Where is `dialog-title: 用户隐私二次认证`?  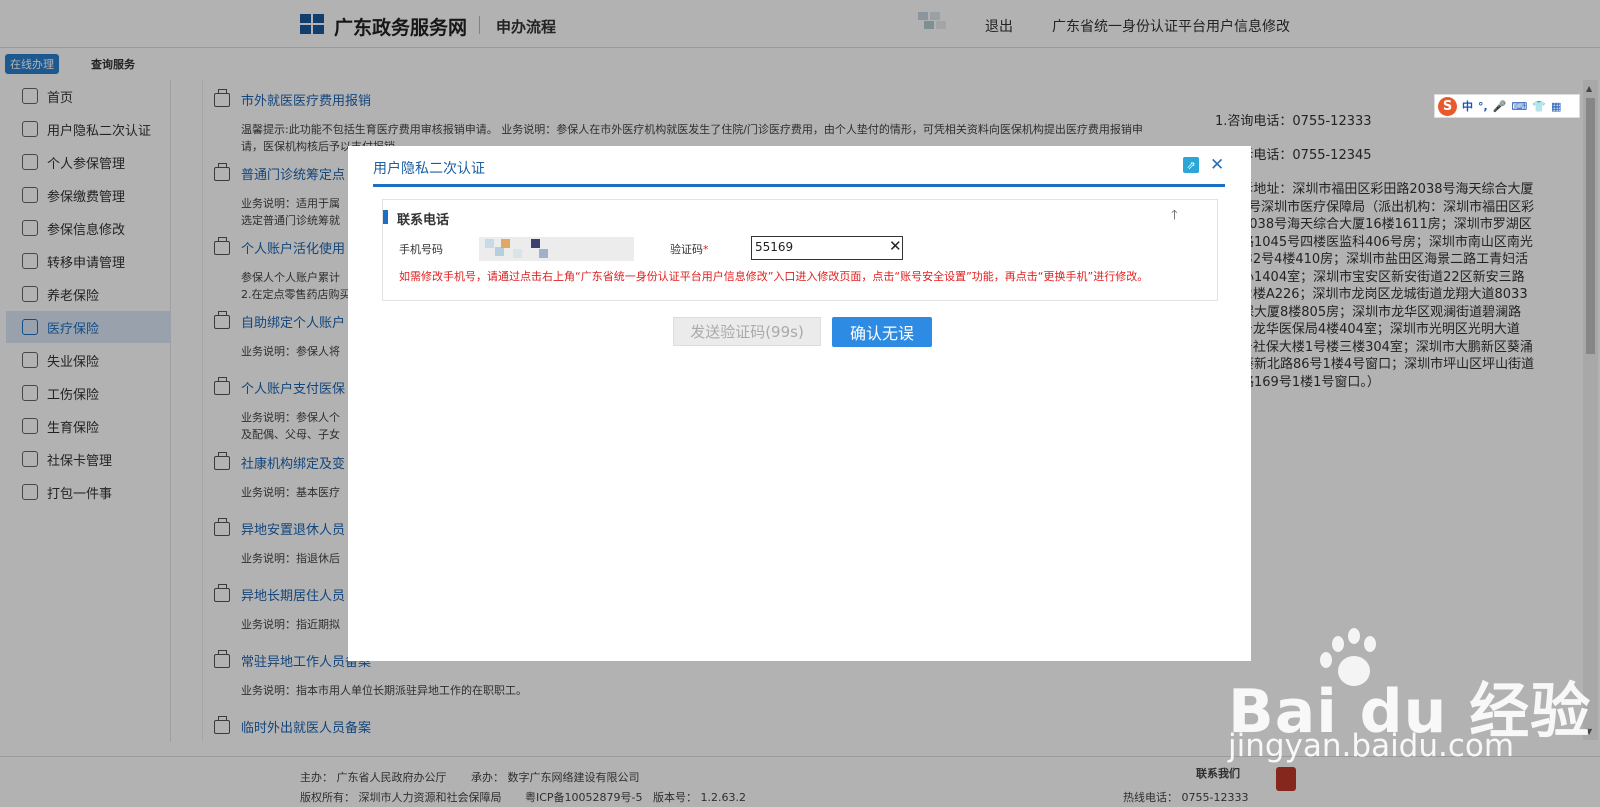 dialog-title: 用户隐私二次认证 is located at coordinates (429, 169).